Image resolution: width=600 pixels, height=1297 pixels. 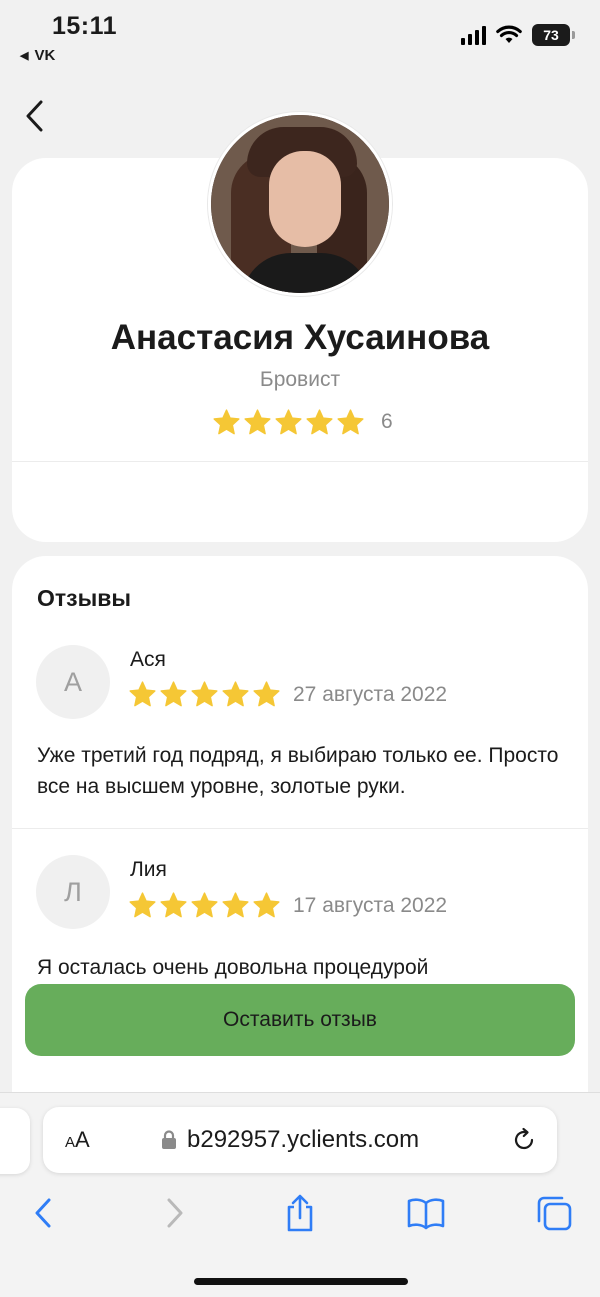 I want to click on review-rating: 27 августа 2022, so click(x=287, y=694).